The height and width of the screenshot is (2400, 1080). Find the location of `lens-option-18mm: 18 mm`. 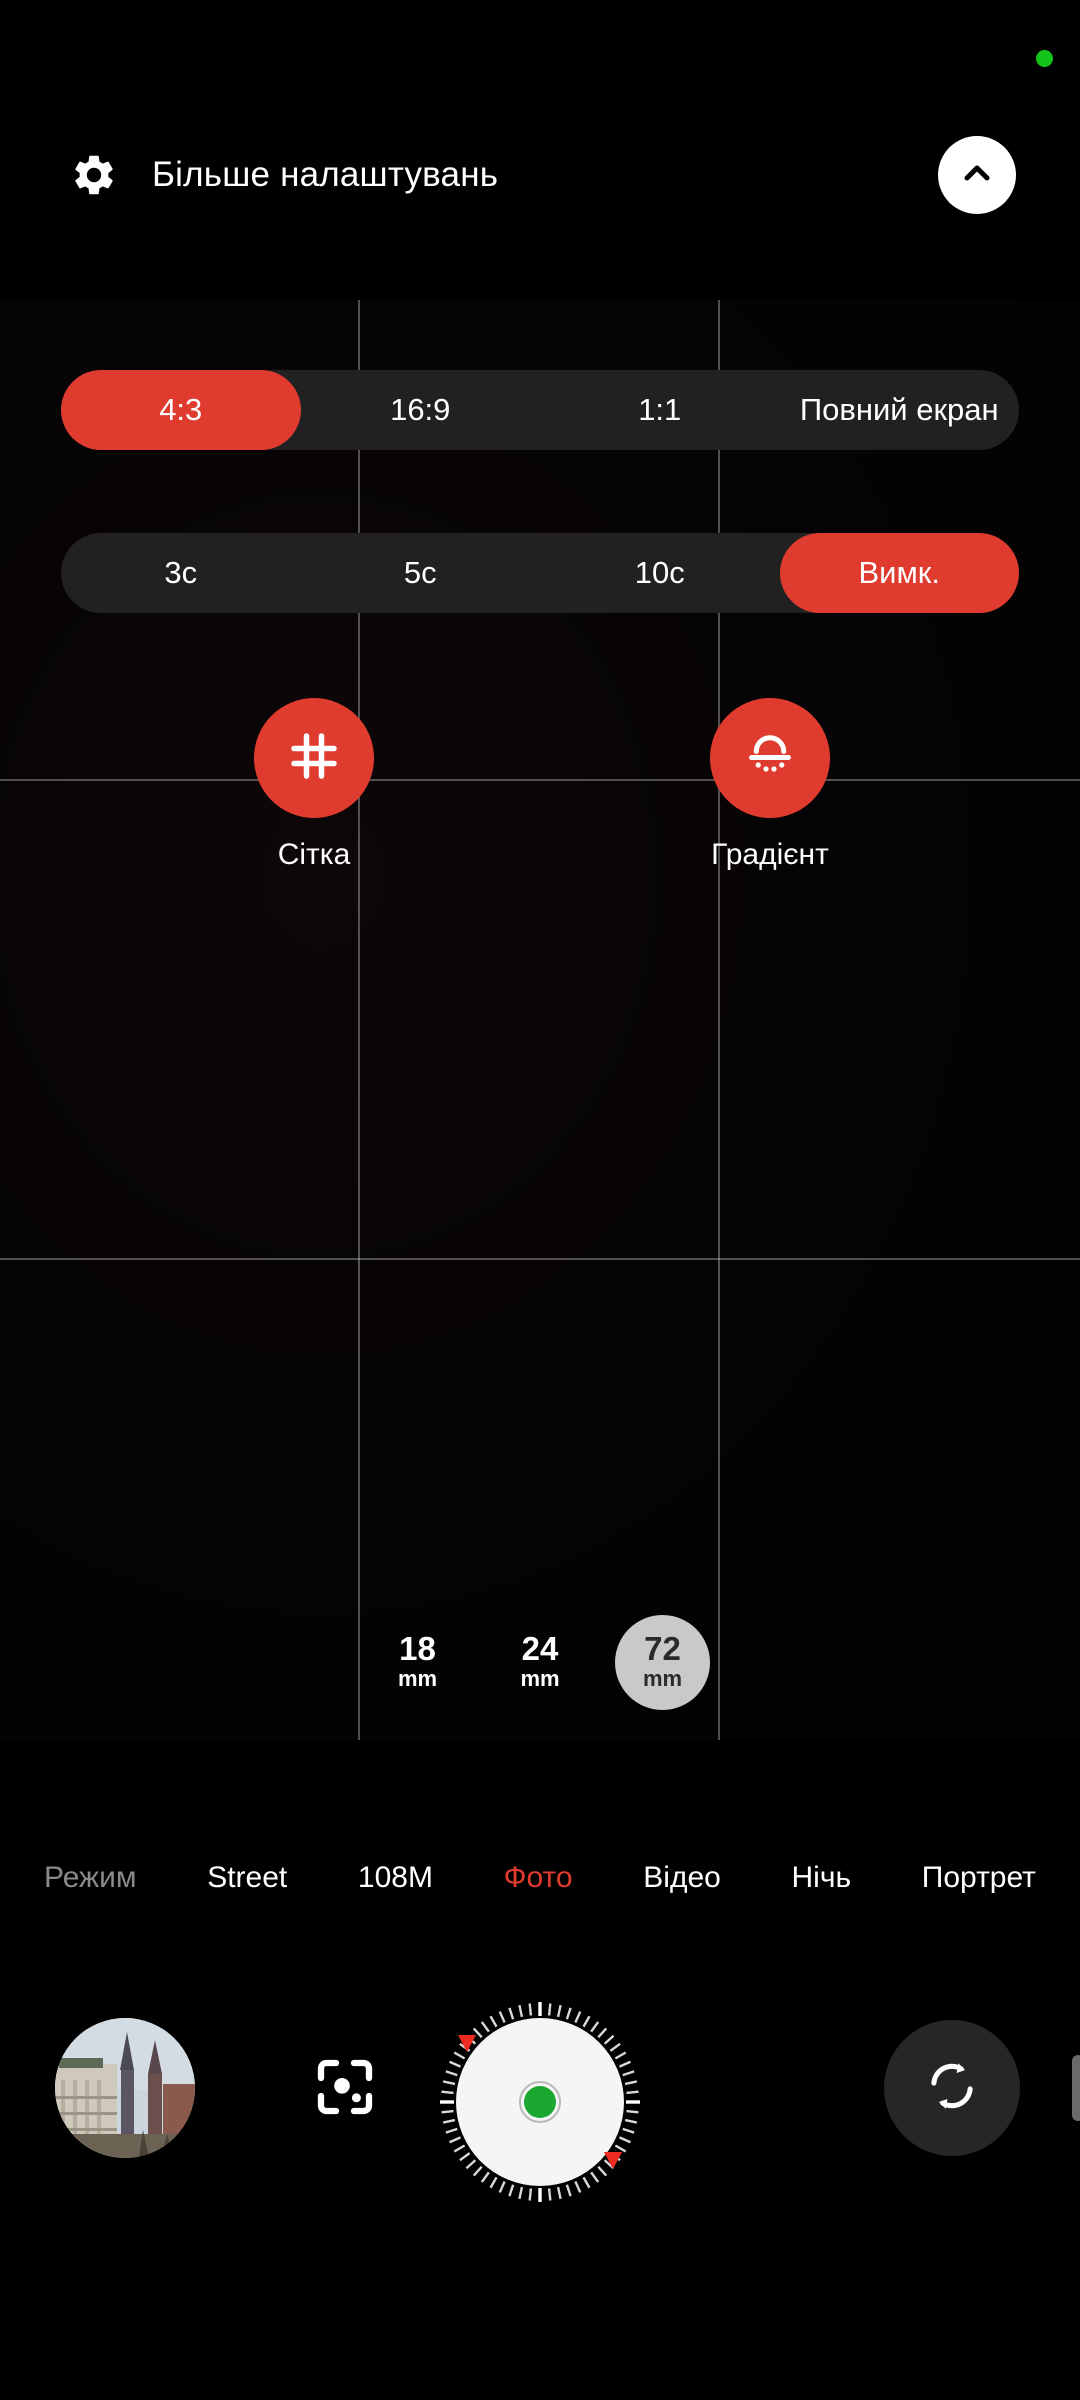

lens-option-18mm: 18 mm is located at coordinates (417, 1662).